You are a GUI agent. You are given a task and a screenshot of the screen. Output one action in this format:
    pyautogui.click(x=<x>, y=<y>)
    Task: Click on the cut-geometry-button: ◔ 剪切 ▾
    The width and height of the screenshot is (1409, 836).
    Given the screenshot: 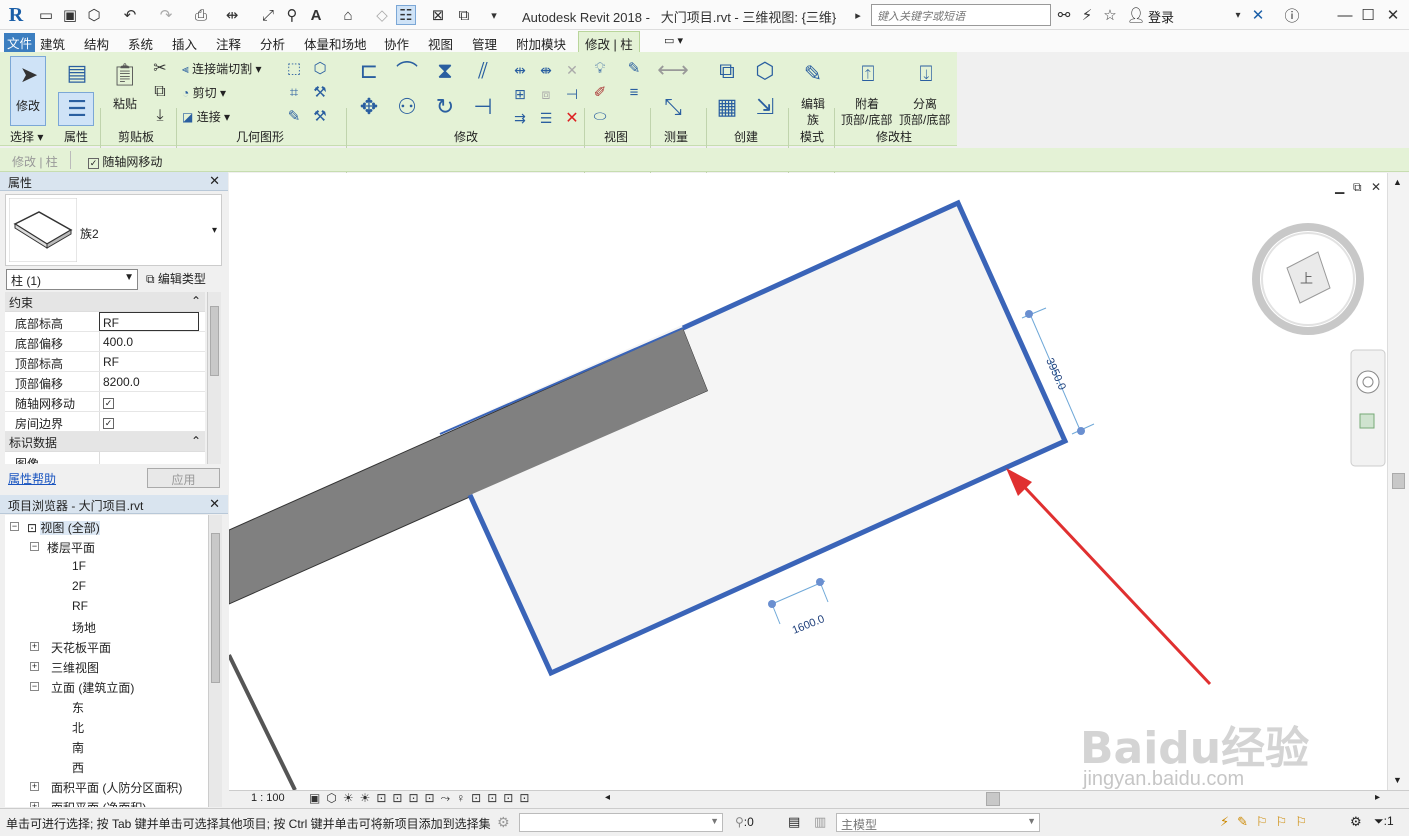 What is the action you would take?
    pyautogui.click(x=204, y=92)
    